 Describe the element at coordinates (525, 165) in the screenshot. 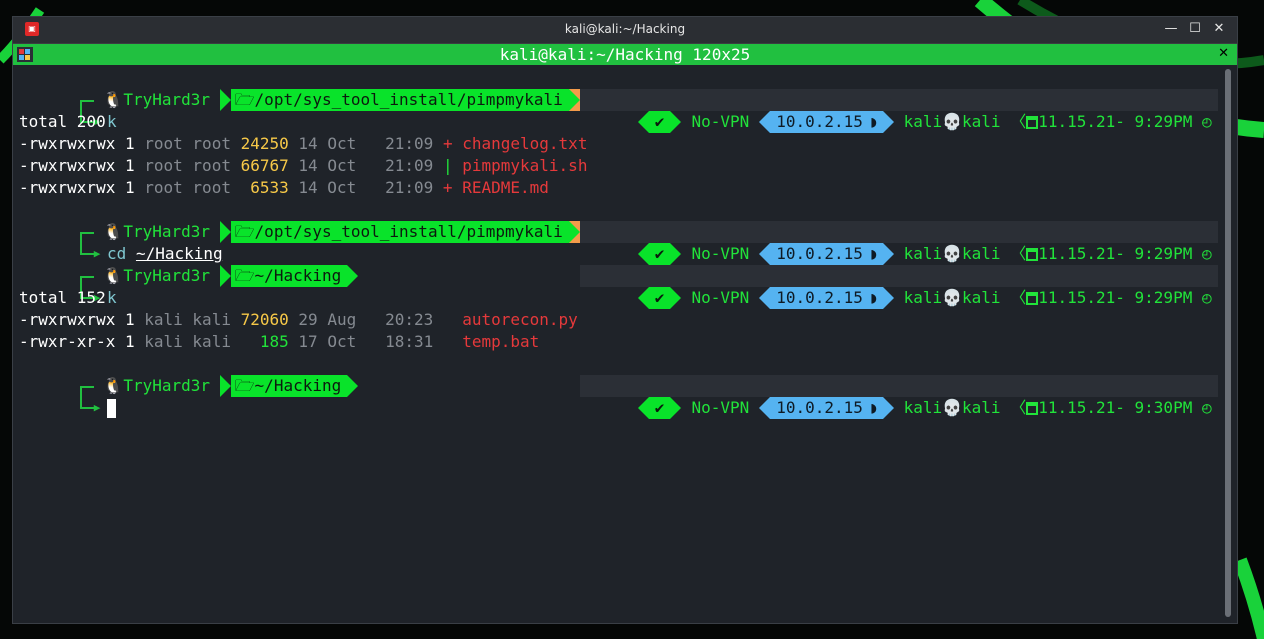

I see `file-name: pimpmykali.sh` at that location.